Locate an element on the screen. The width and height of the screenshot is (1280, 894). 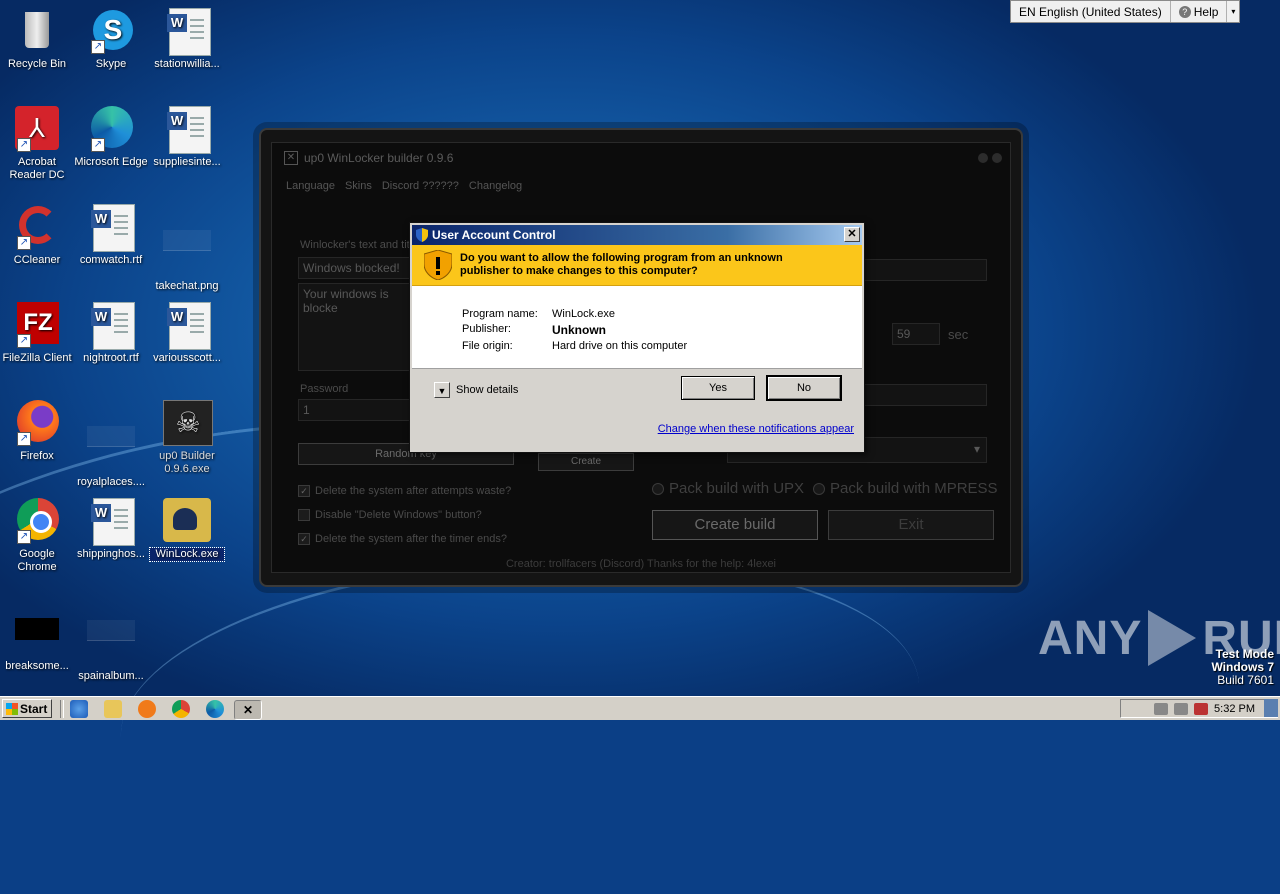
desktop-icon-png: takechat.png is located at coordinates (187, 248).